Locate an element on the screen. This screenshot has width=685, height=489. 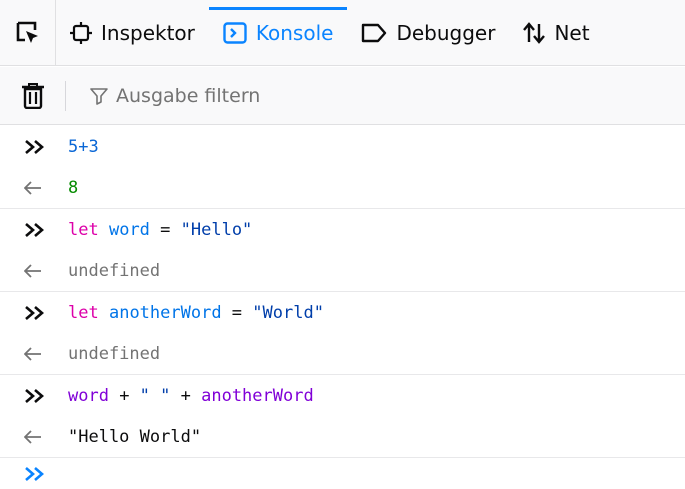
console-result-message: 8 is located at coordinates (342, 188).